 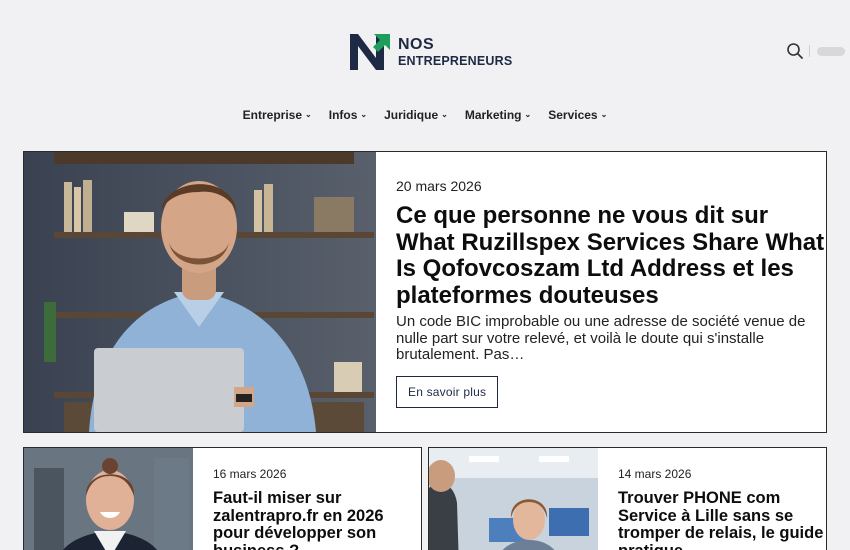 What do you see at coordinates (447, 391) in the screenshot?
I see `read-more-button: En savoir plus` at bounding box center [447, 391].